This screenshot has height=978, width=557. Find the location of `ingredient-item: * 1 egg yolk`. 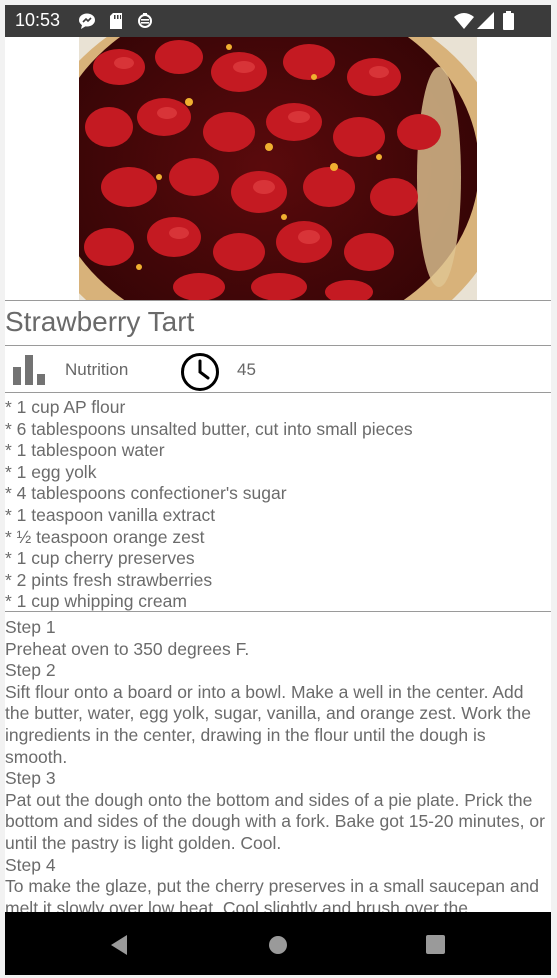

ingredient-item: * 1 egg yolk is located at coordinates (51, 471).